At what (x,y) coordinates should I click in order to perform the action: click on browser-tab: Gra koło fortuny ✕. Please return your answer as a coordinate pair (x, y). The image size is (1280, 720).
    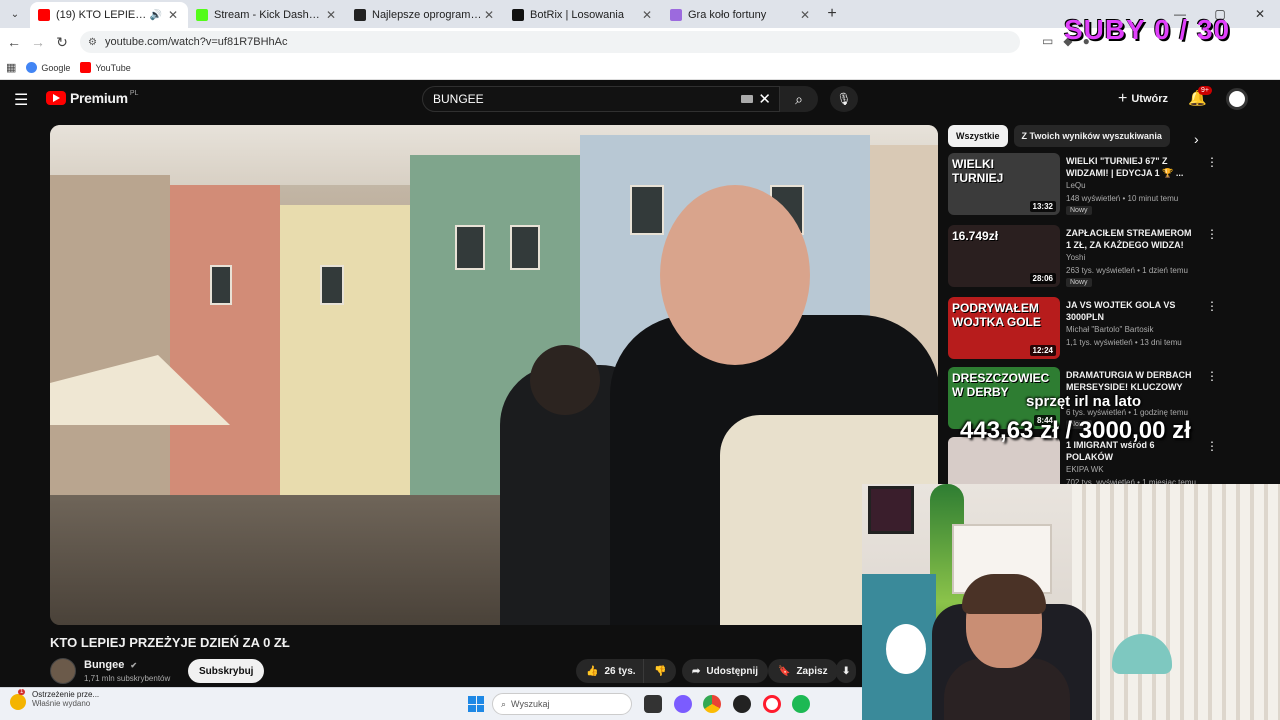
    Looking at the image, I should click on (741, 15).